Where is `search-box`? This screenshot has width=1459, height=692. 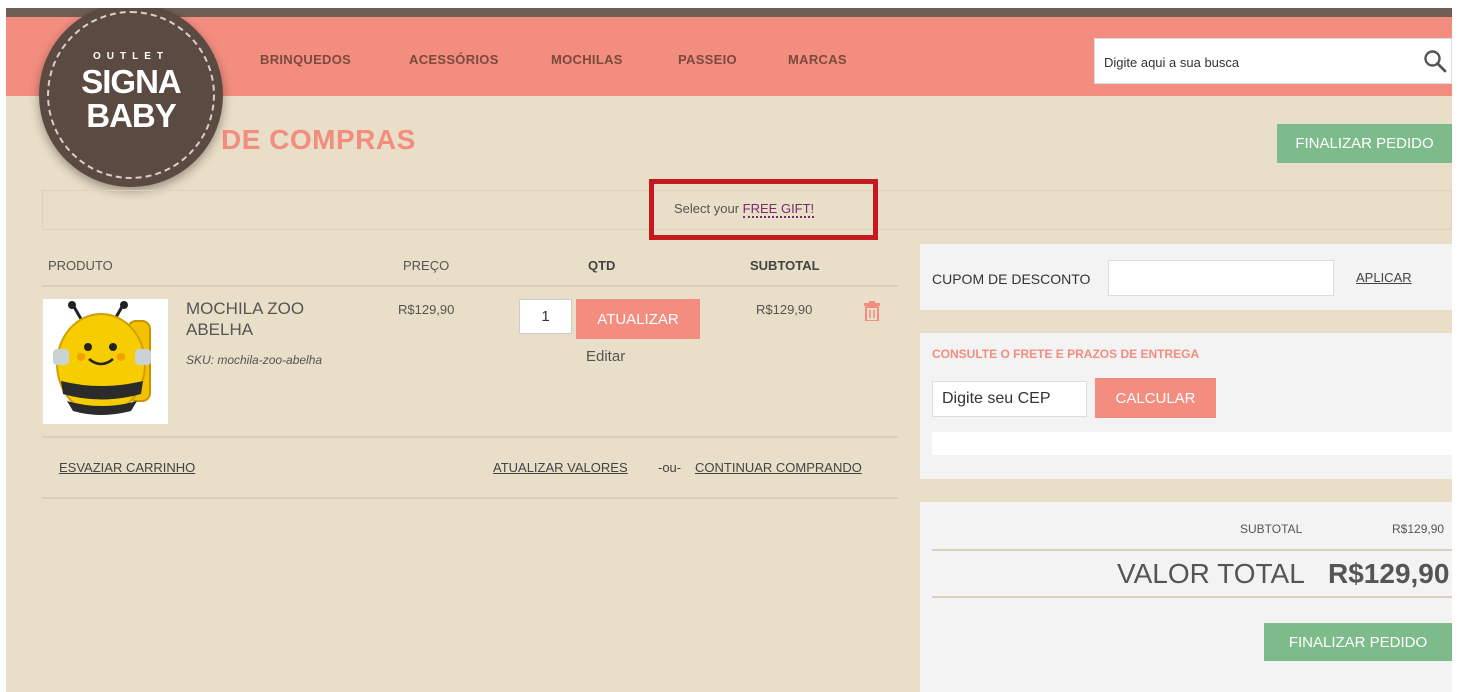 search-box is located at coordinates (1273, 61).